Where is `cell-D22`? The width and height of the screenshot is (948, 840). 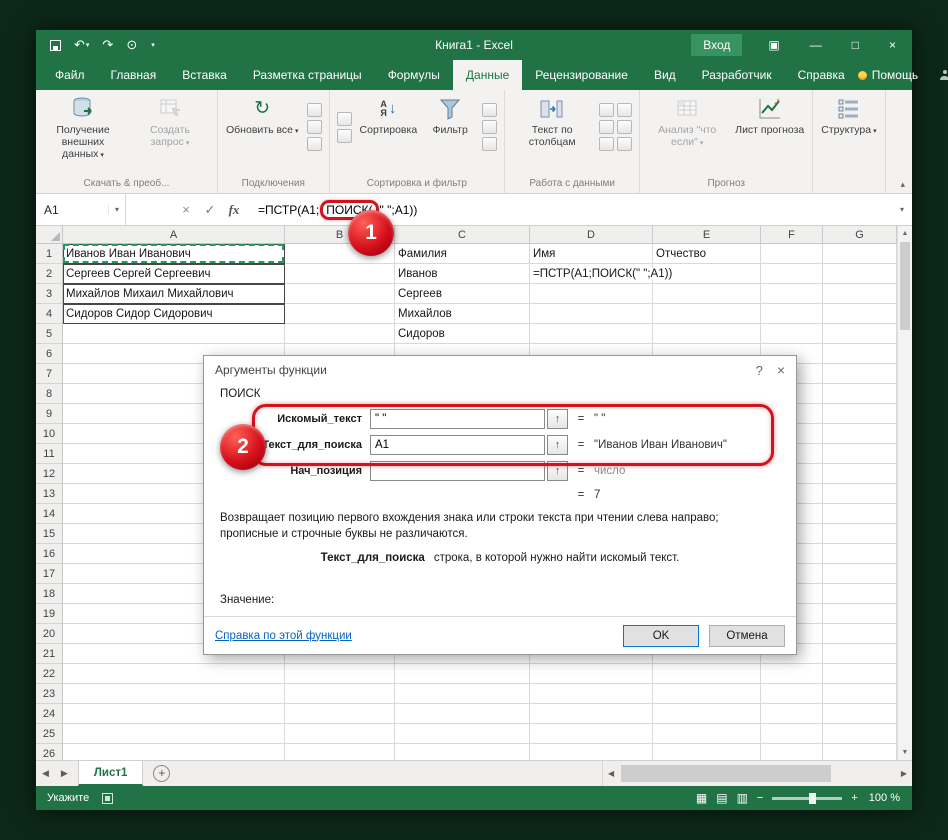
cell-D22 is located at coordinates (591, 674).